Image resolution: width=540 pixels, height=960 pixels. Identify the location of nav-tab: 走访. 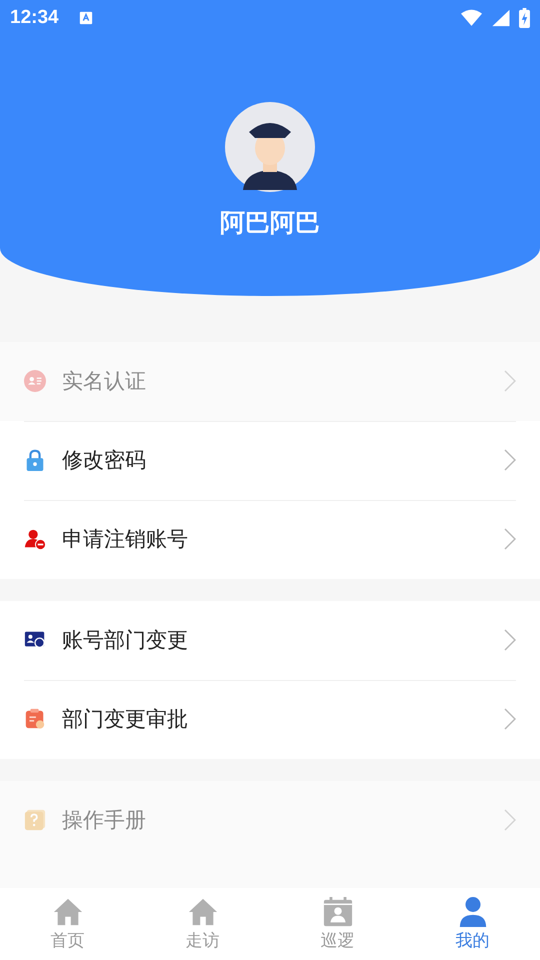
(202, 924).